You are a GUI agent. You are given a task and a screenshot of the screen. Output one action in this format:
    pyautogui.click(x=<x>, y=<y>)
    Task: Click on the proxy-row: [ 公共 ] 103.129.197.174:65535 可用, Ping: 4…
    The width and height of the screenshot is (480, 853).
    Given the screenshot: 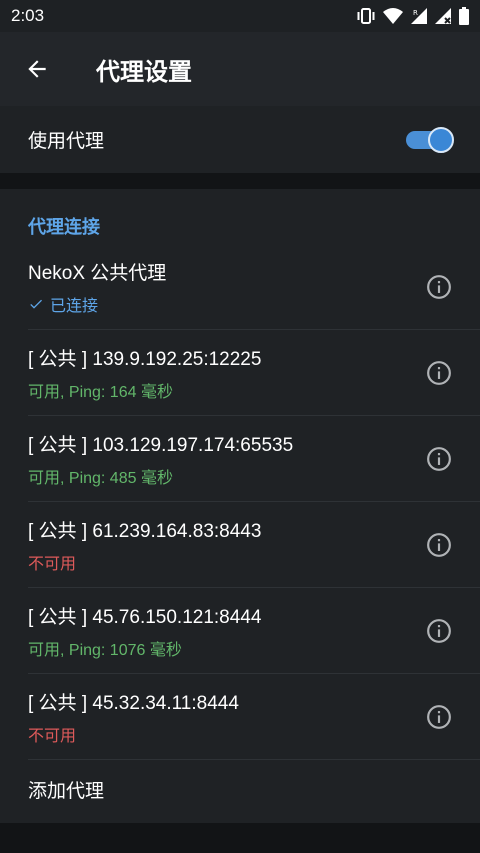 What is the action you would take?
    pyautogui.click(x=240, y=459)
    